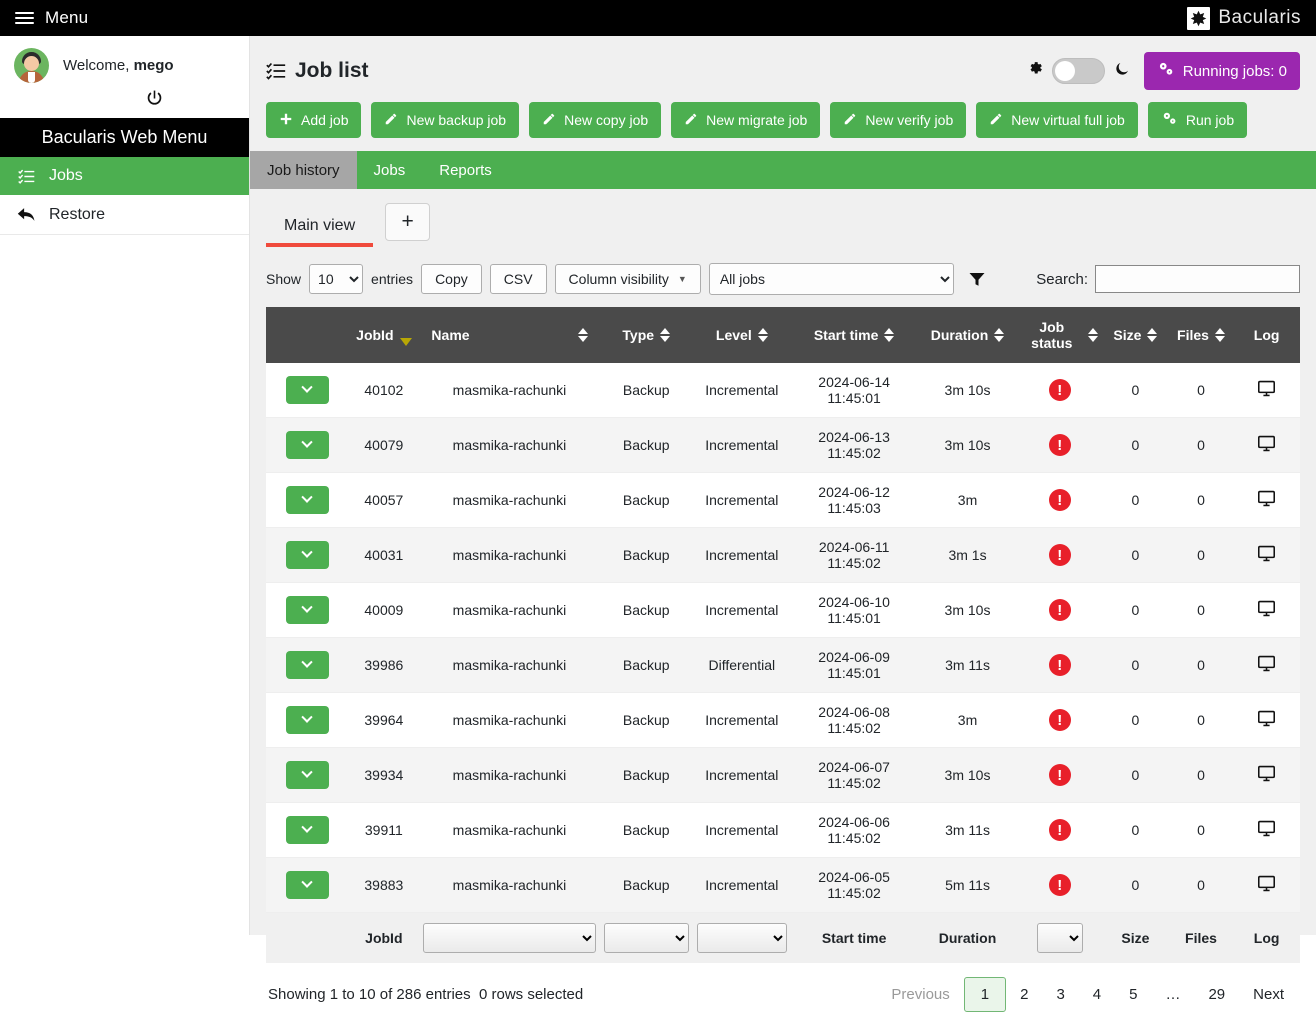 This screenshot has width=1316, height=1012. What do you see at coordinates (967, 335) in the screenshot?
I see `col-duration: Duration` at bounding box center [967, 335].